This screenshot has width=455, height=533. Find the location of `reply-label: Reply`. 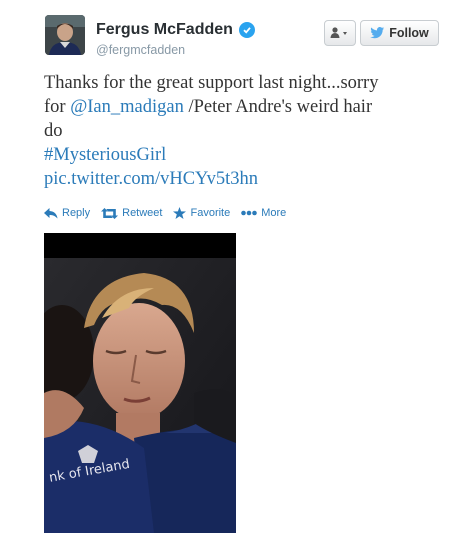

reply-label: Reply is located at coordinates (76, 213).